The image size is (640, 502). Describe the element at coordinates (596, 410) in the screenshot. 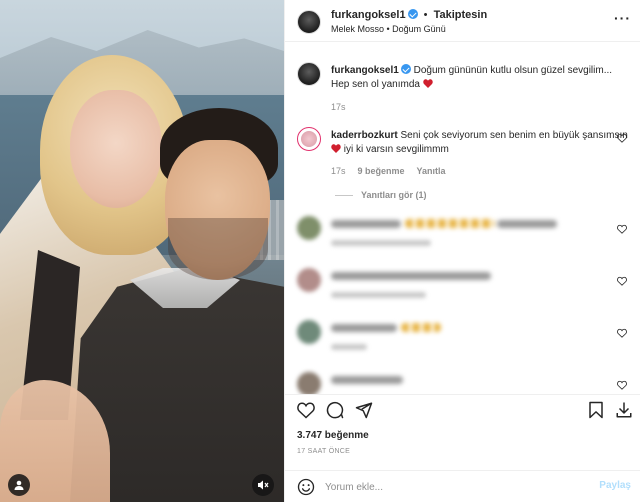

I see `bookmark-icon` at that location.